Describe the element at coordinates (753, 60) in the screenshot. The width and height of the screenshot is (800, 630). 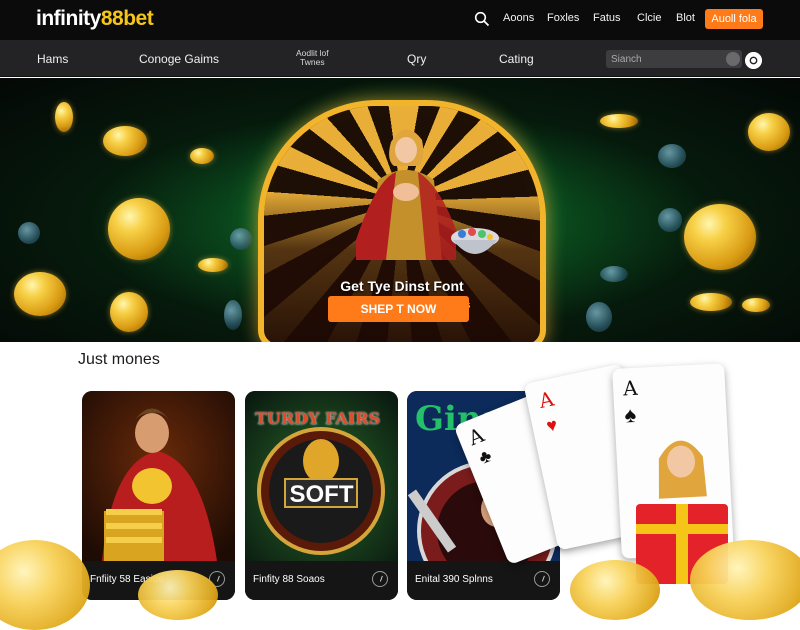
I see `user-icon` at that location.